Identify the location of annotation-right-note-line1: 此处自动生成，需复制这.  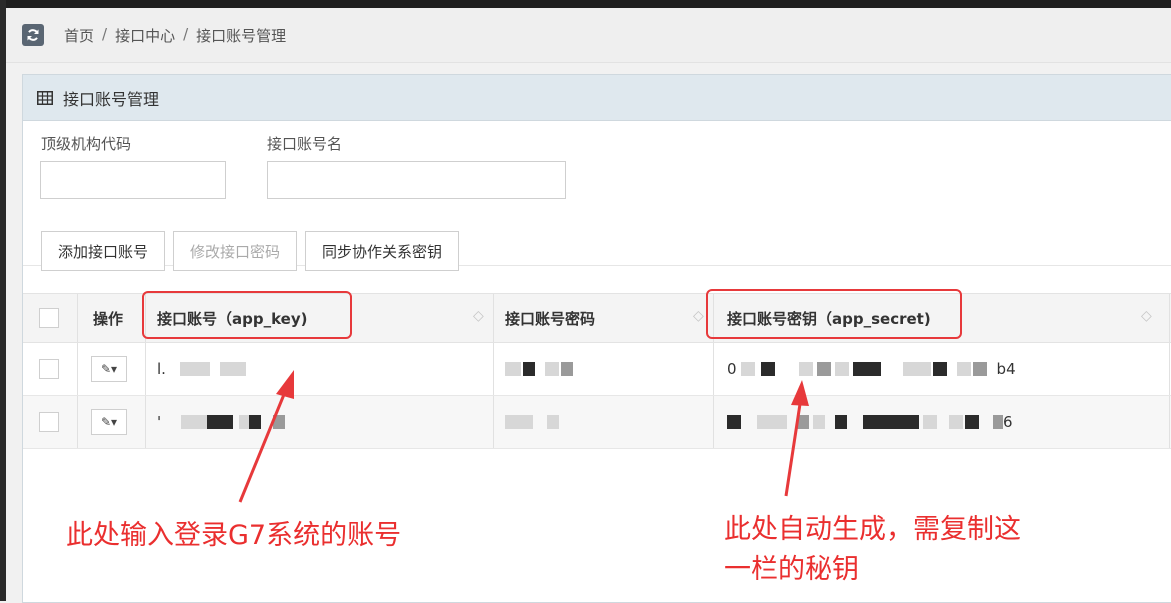
(872, 529).